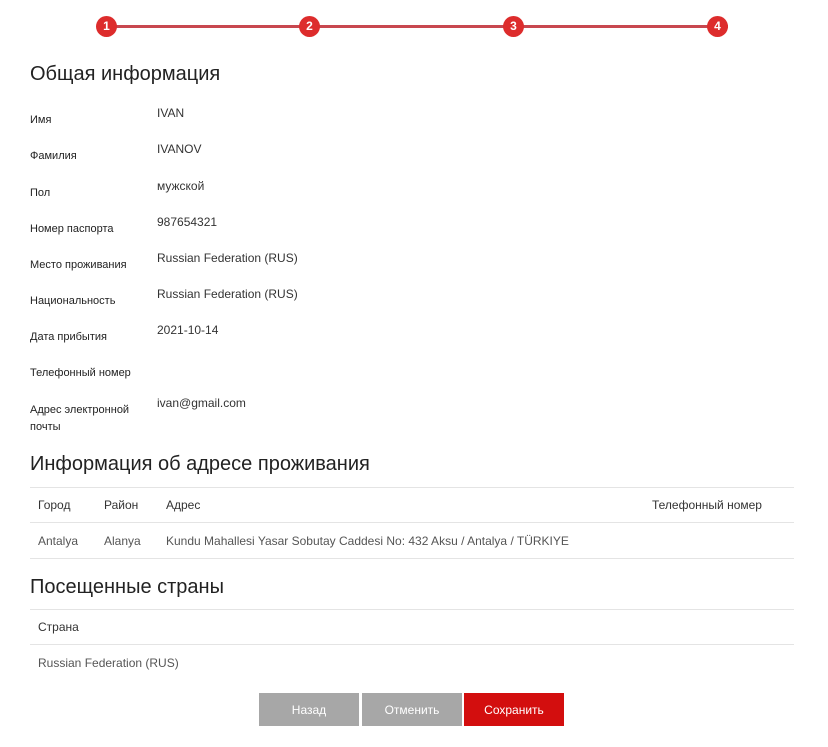  What do you see at coordinates (719, 505) in the screenshot?
I see `column-header-phone: Телефонный номер` at bounding box center [719, 505].